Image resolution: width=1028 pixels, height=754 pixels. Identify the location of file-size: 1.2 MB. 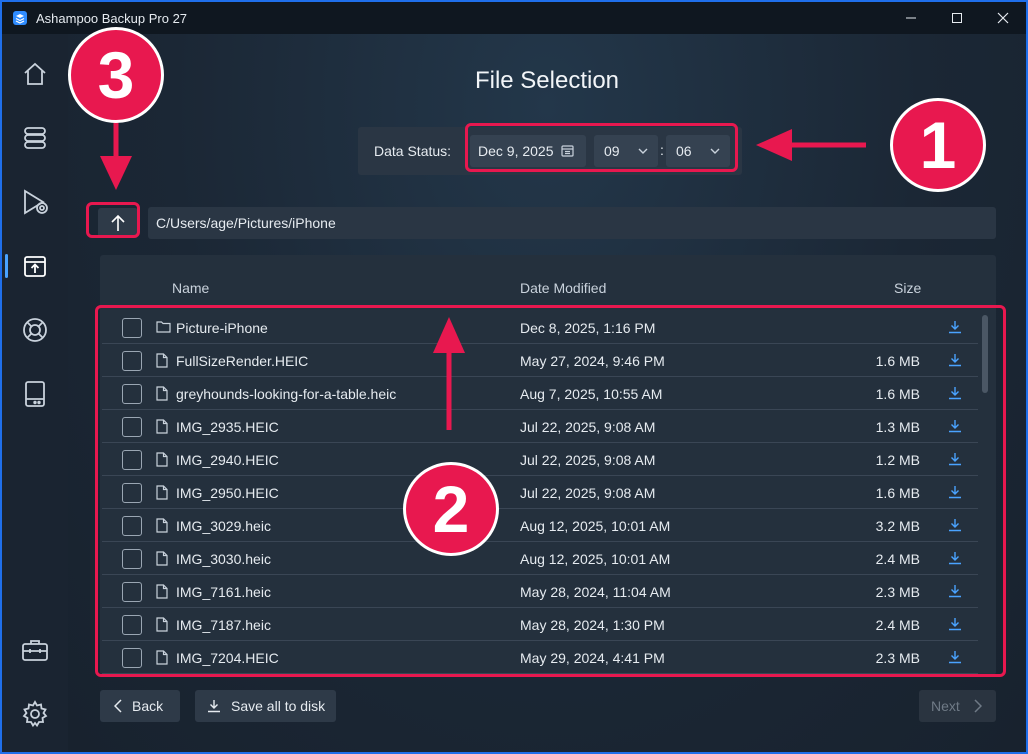
(897, 460).